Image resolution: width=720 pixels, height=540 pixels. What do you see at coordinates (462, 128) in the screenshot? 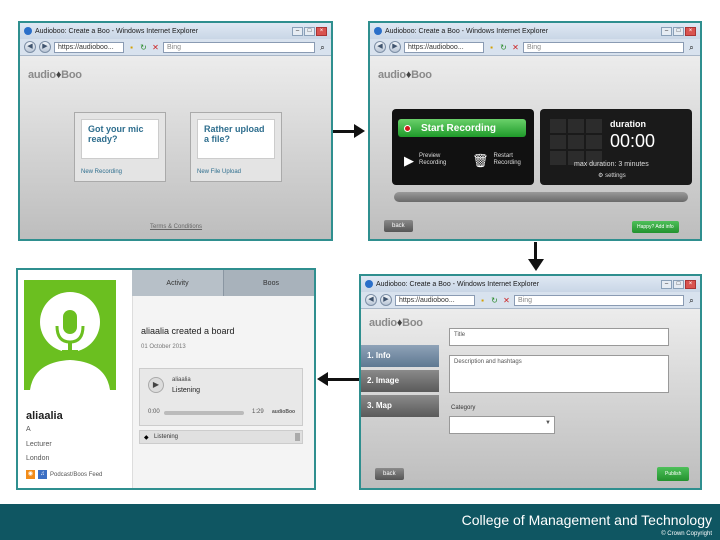
I see `start-recording-button: Start Recording` at bounding box center [462, 128].